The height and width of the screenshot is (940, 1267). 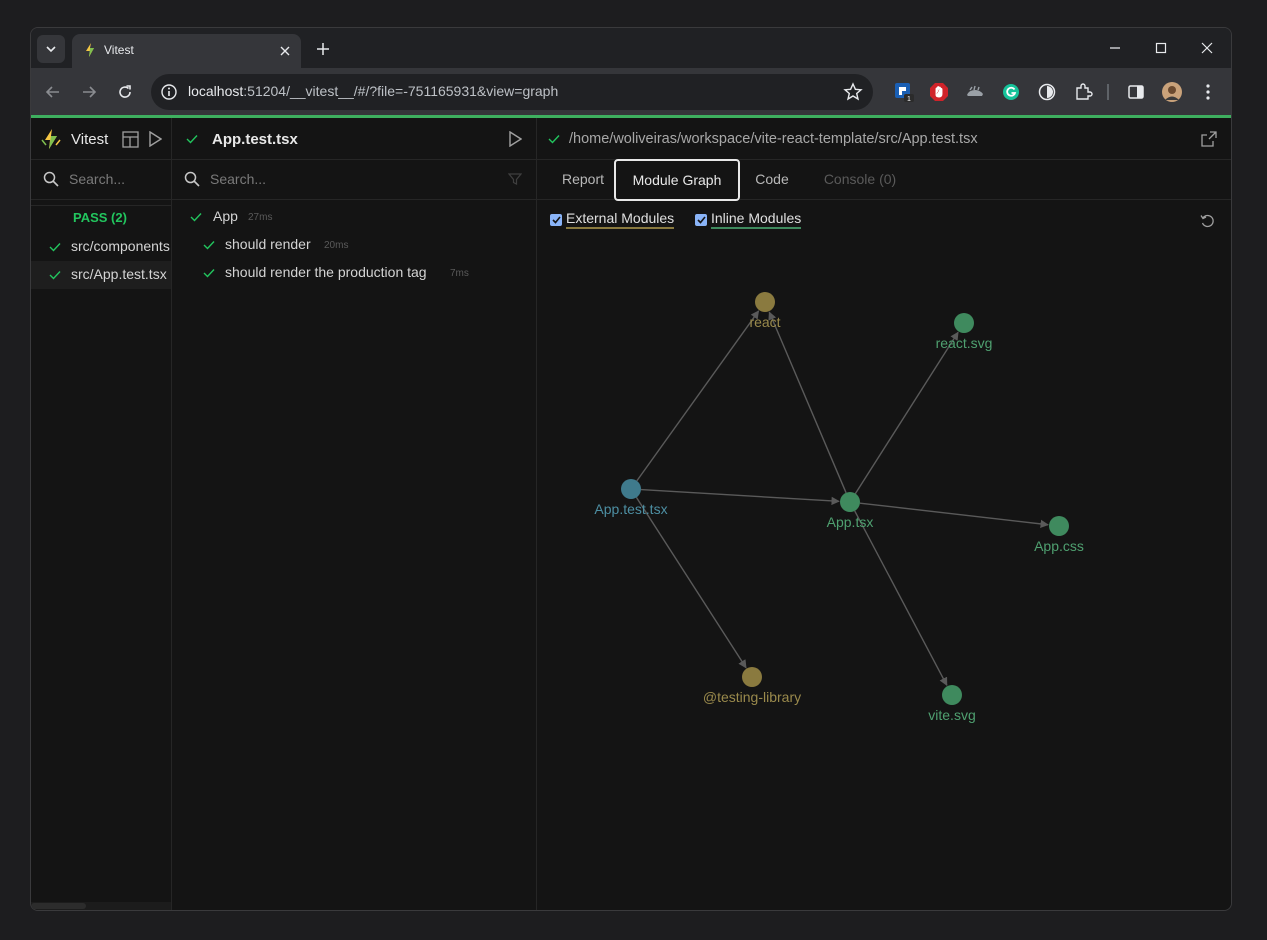 What do you see at coordinates (752, 697) in the screenshot?
I see `graph-node-label: @testing-library` at bounding box center [752, 697].